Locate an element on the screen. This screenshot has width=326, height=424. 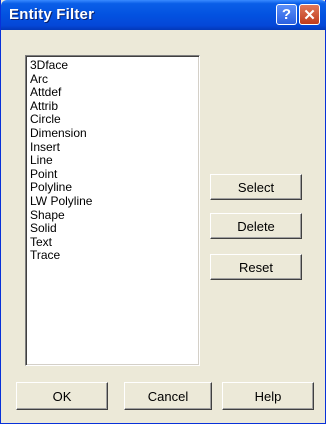
delete-button: Delete is located at coordinates (256, 226).